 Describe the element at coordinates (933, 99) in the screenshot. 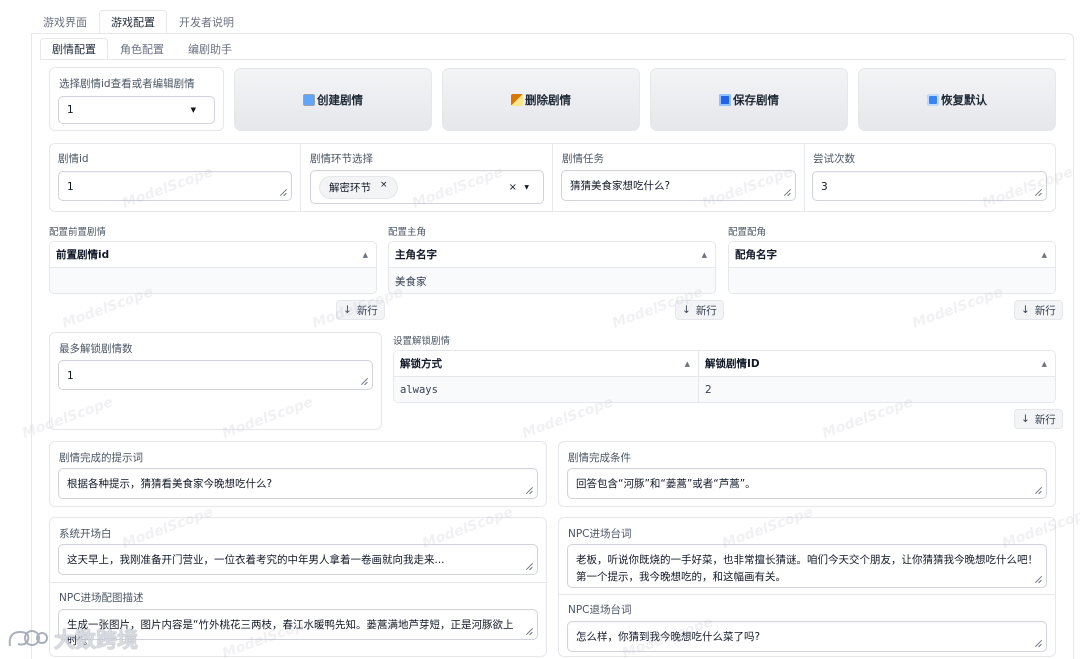

I see `refresh-icon` at that location.